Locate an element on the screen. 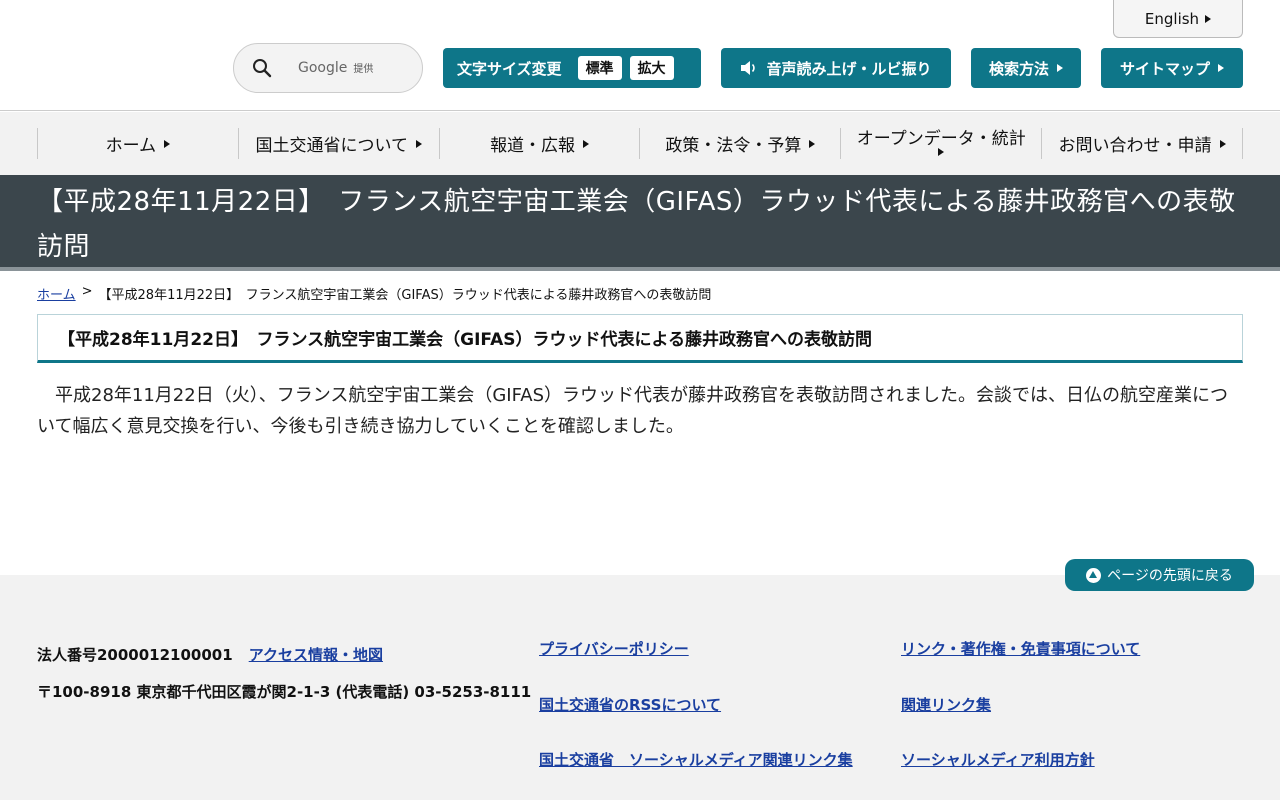  nav-item-press: 報道・広報 is located at coordinates (539, 143).